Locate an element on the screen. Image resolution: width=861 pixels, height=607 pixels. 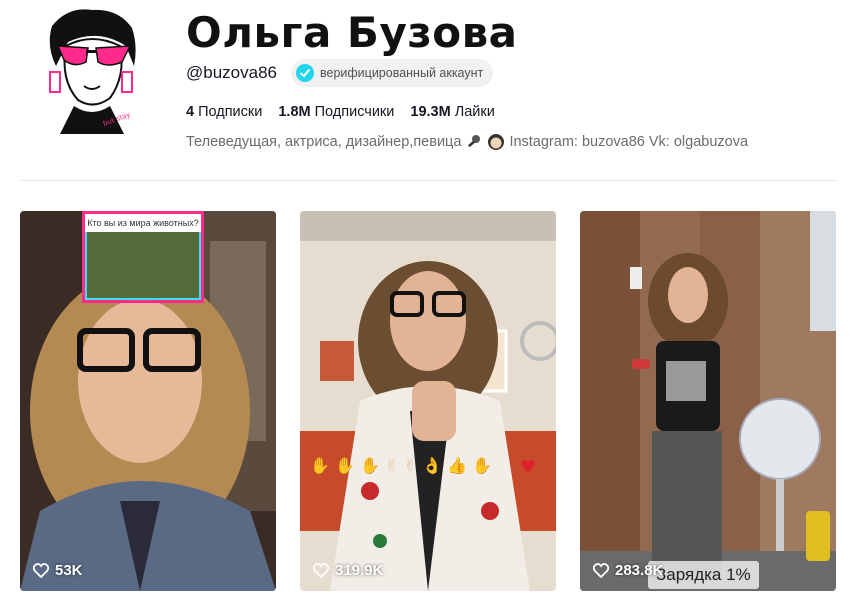
stat-value: 4 is located at coordinates (190, 112).